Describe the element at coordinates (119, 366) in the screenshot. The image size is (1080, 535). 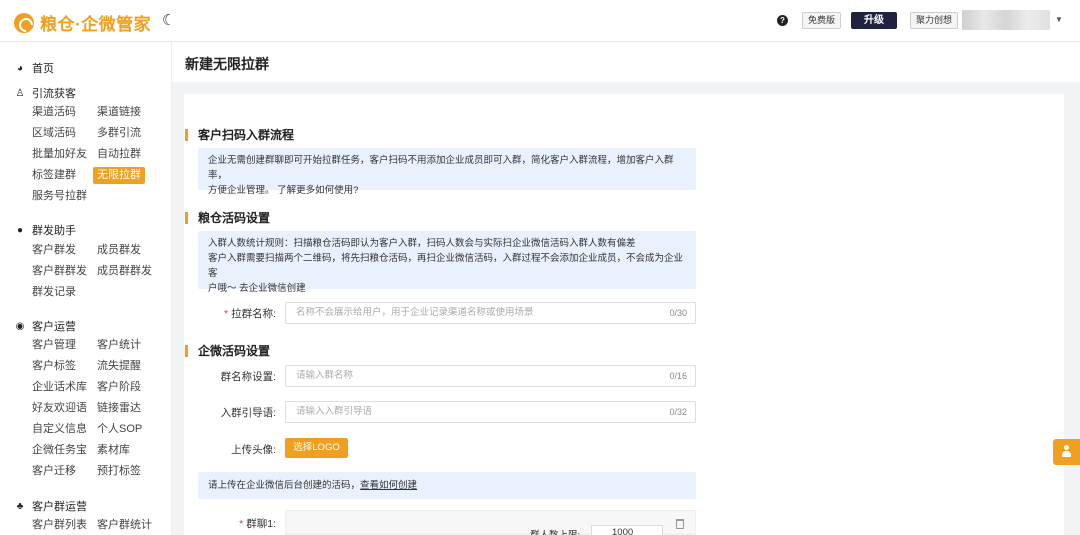
I see `sidebar-item: 流失提醒` at that location.